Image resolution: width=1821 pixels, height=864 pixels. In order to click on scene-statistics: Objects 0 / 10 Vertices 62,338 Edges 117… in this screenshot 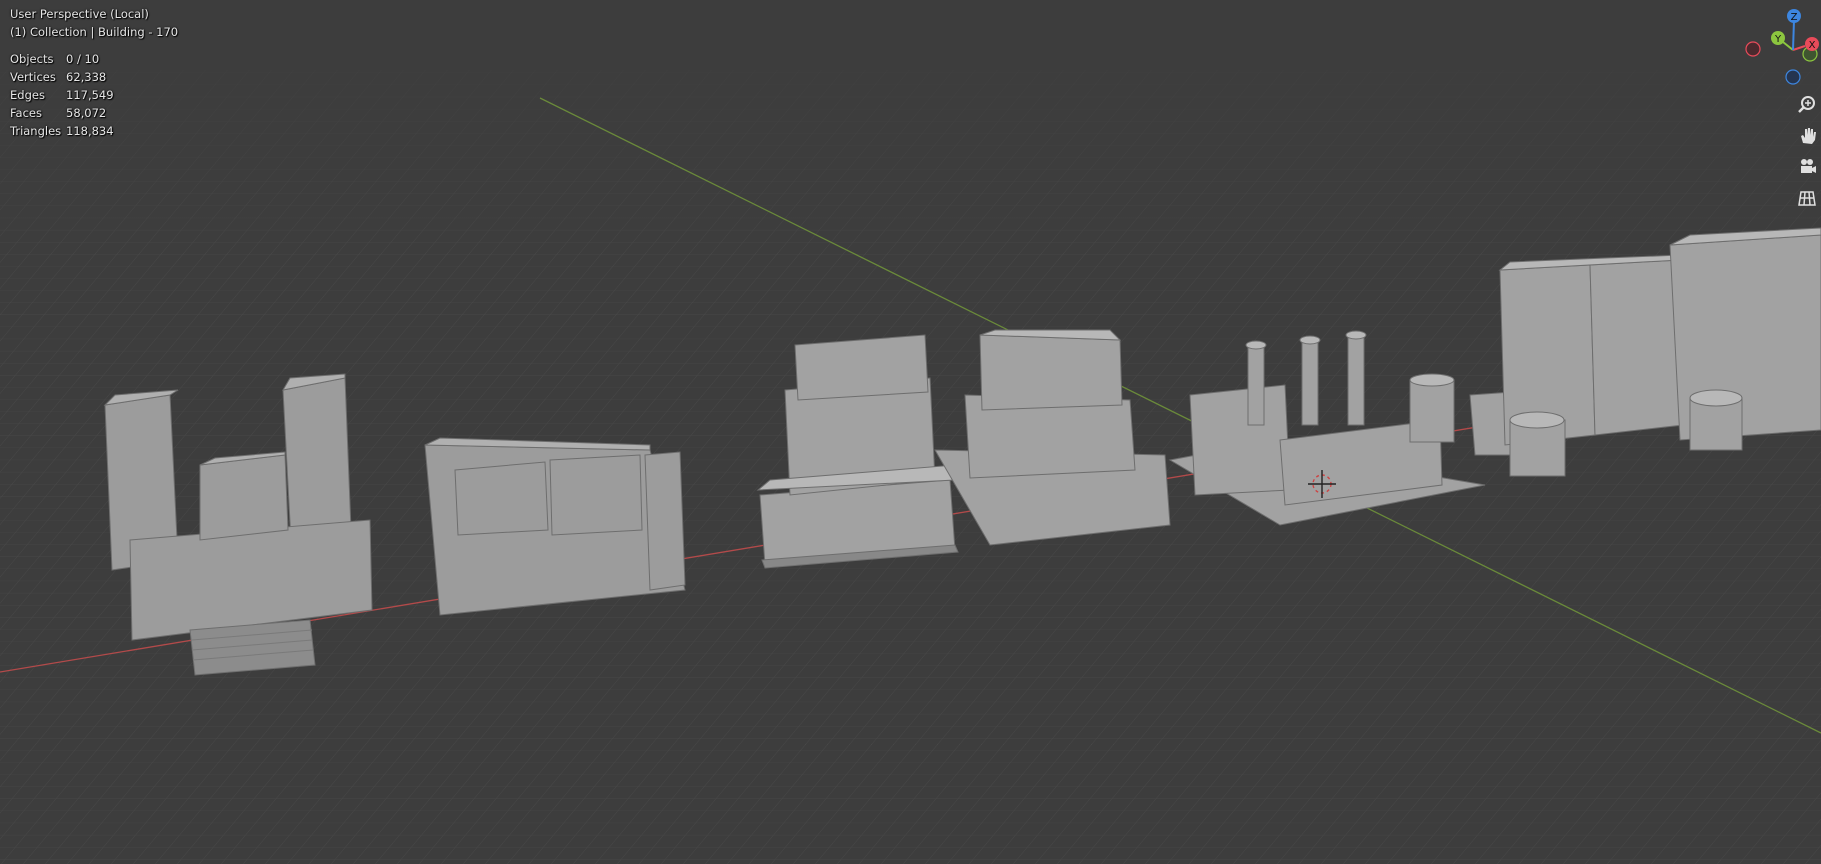, I will do `click(62, 95)`.